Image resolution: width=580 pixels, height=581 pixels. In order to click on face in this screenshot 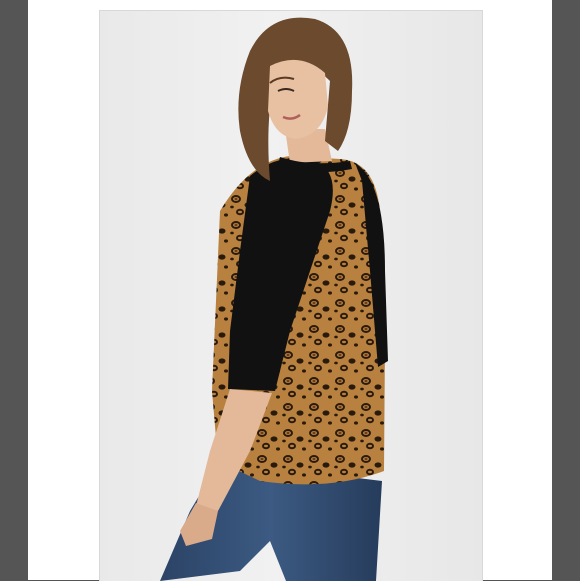, I will do `click(298, 99)`.